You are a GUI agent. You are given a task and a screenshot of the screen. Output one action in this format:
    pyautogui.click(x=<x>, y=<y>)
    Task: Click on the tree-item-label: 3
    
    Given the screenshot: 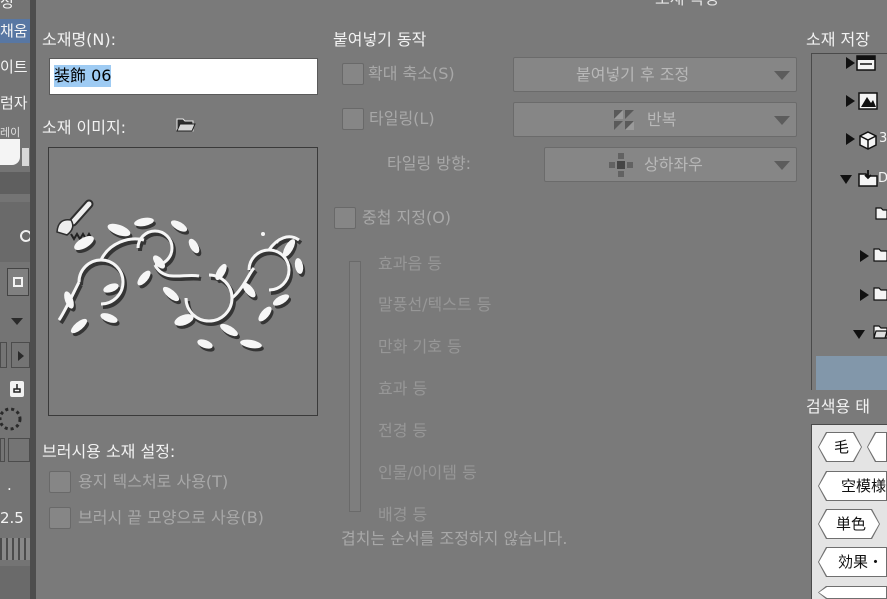 What is the action you would take?
    pyautogui.click(x=883, y=138)
    